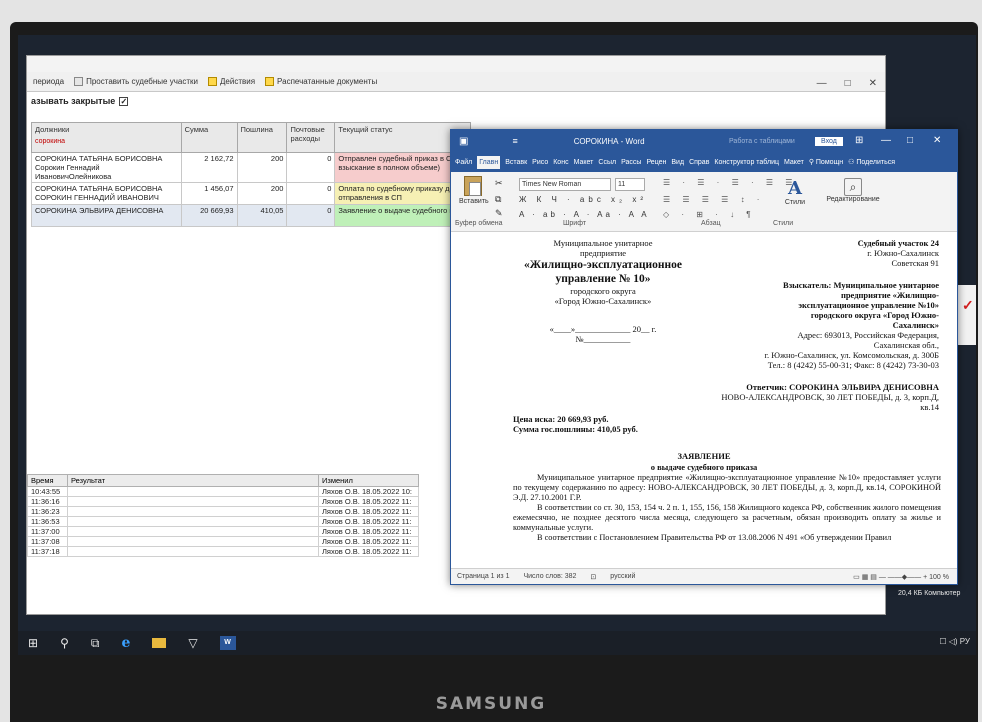 The width and height of the screenshot is (982, 722). What do you see at coordinates (192, 480) in the screenshot?
I see `col-result: Результат` at bounding box center [192, 480].